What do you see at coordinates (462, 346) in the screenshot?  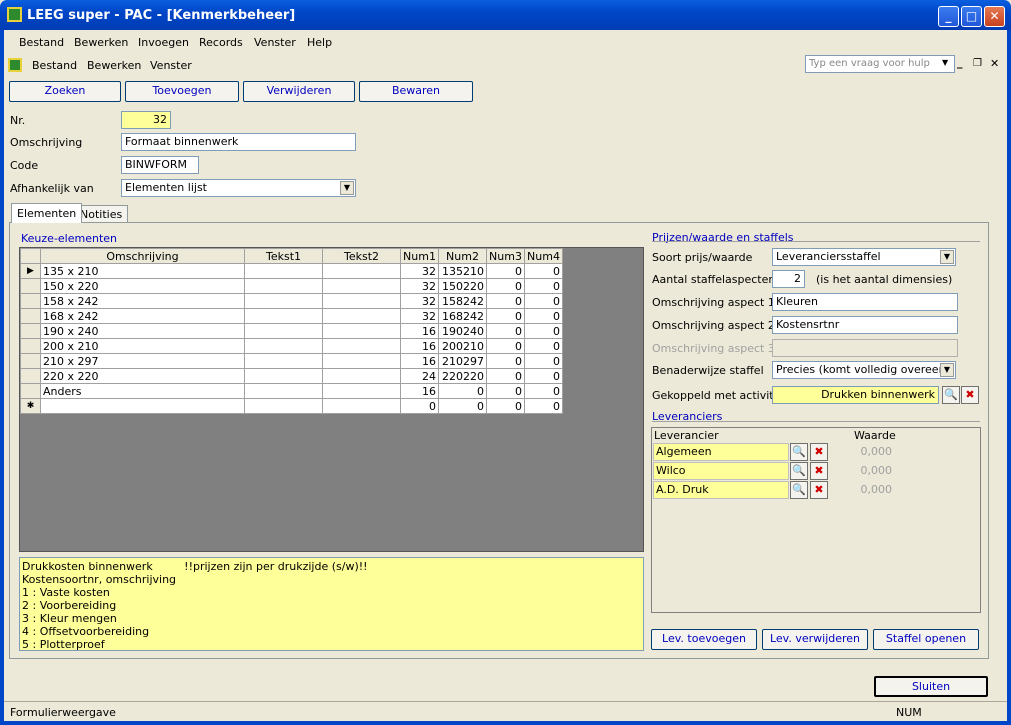 I see `table-cell: 200210` at bounding box center [462, 346].